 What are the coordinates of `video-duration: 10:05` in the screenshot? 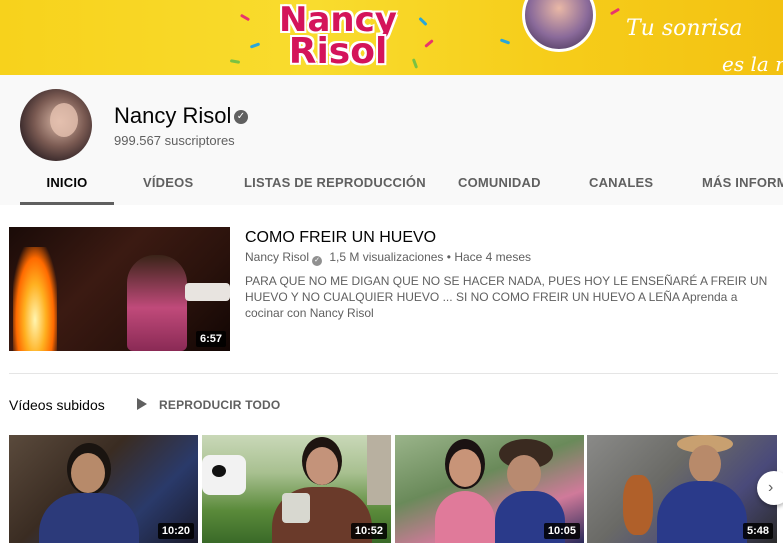 It's located at (561, 531).